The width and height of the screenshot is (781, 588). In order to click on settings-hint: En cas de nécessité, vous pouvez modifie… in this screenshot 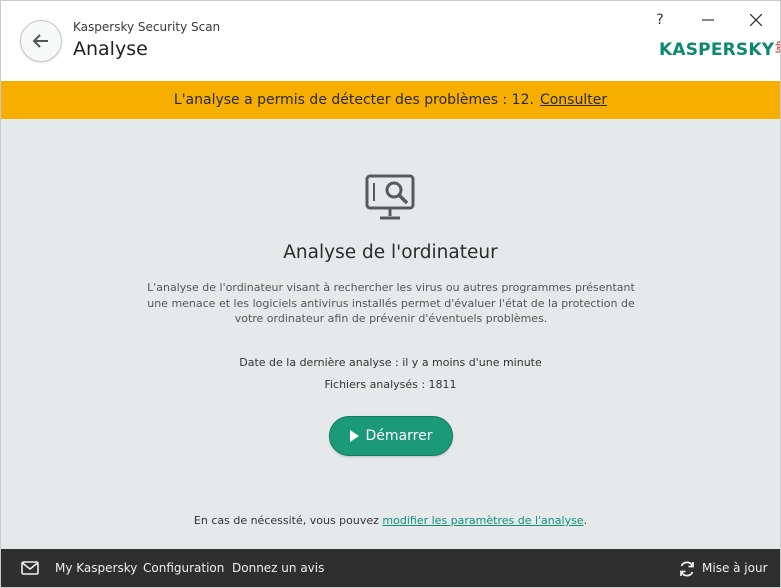, I will do `click(390, 520)`.